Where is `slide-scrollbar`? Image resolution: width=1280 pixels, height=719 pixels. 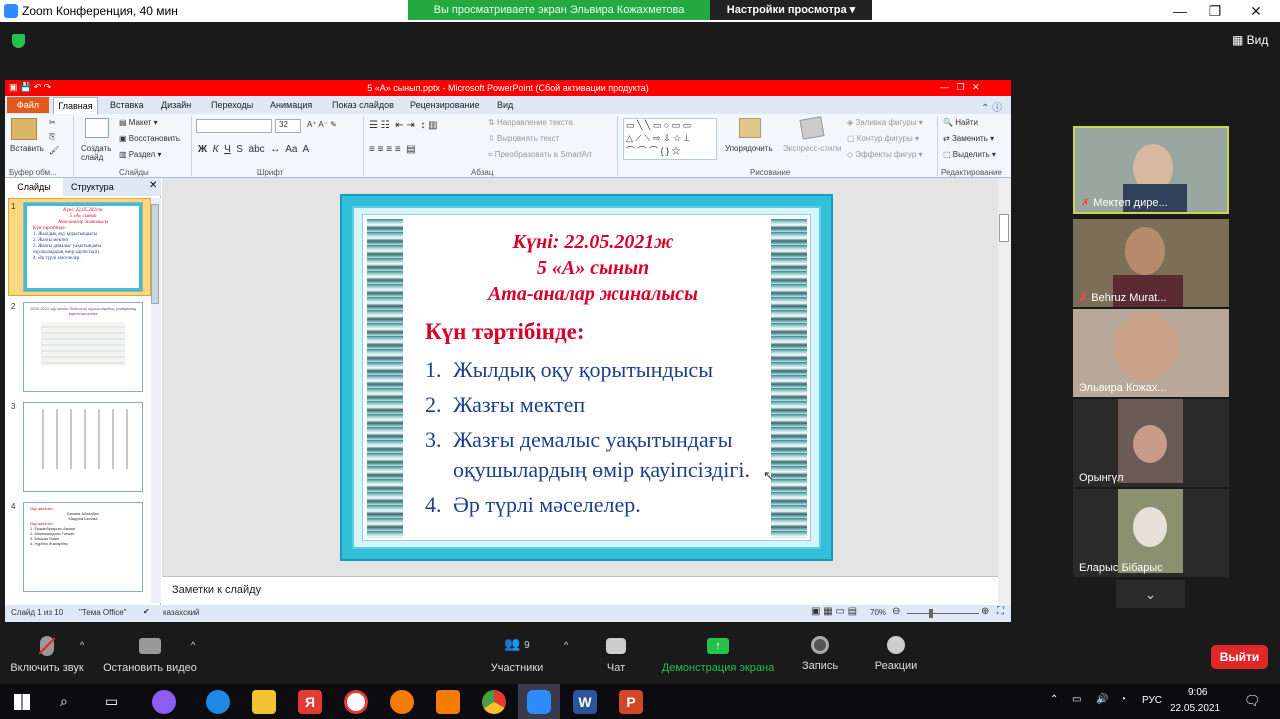
slide-scrollbar is located at coordinates (1004, 391).